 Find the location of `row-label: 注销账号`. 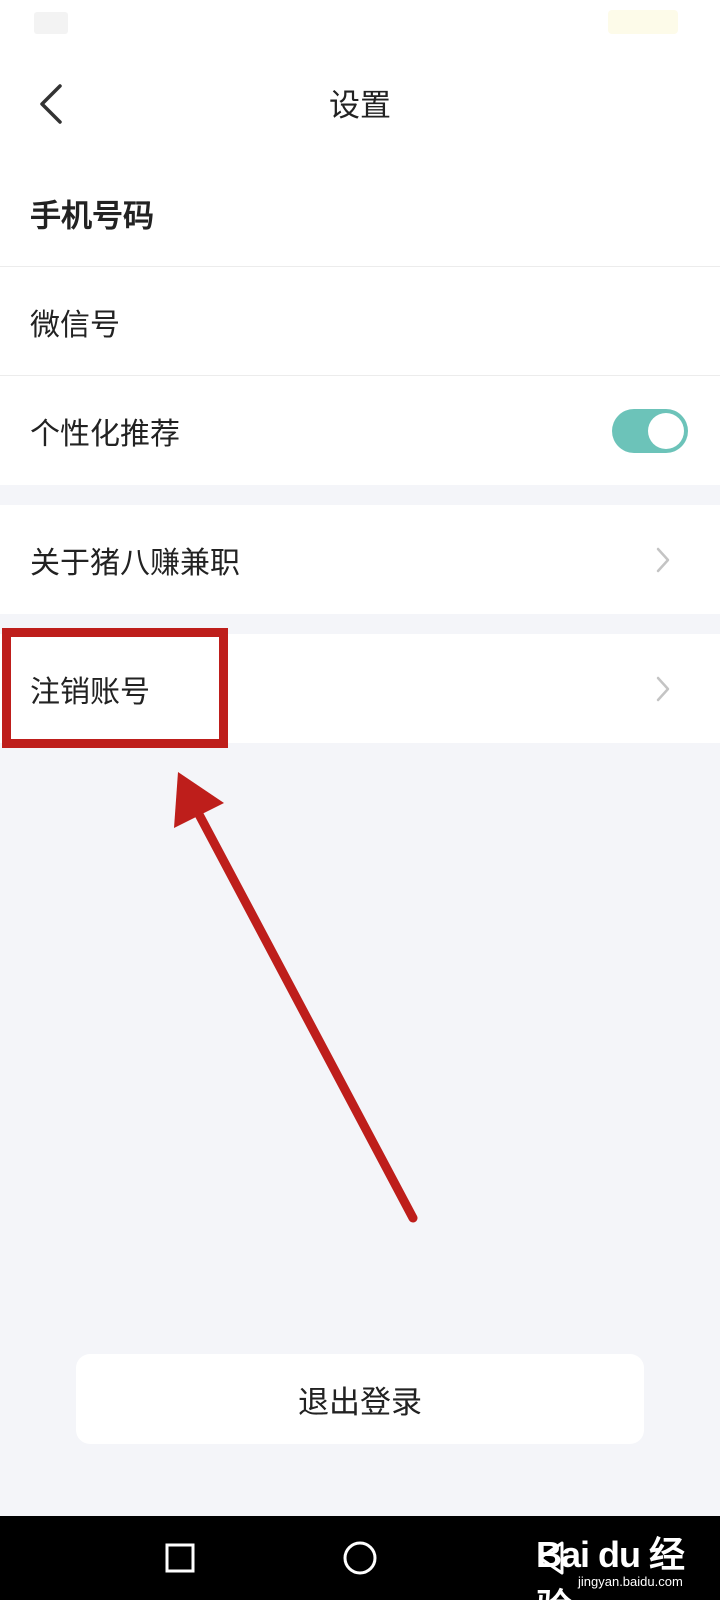

row-label: 注销账号 is located at coordinates (90, 692).